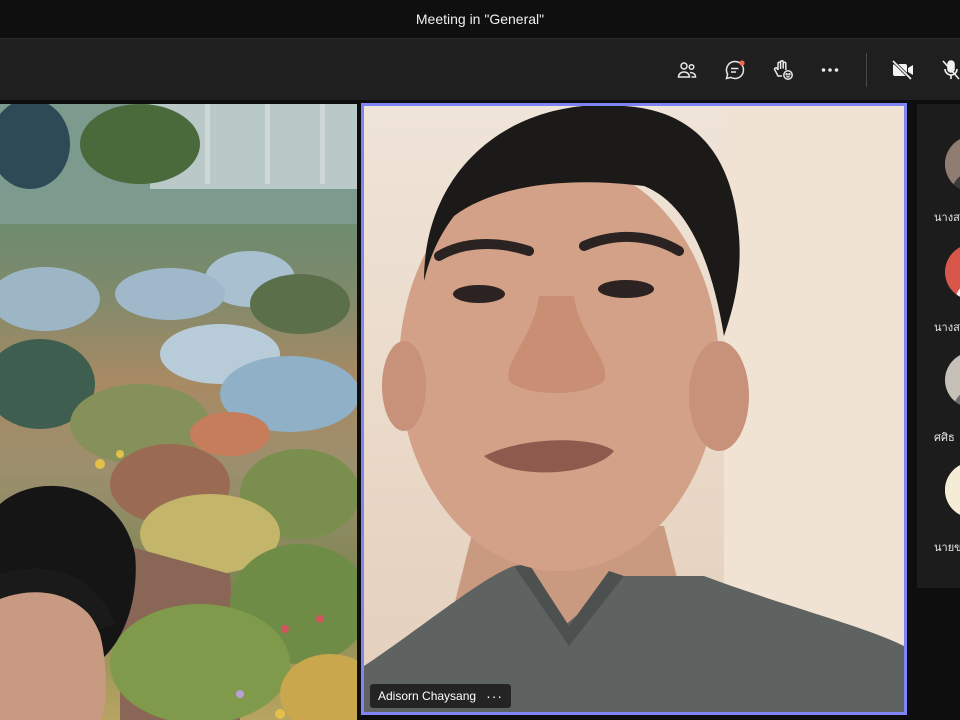 This screenshot has width=960, height=720. Describe the element at coordinates (938, 494) in the screenshot. I see `roster-item: นายข` at that location.